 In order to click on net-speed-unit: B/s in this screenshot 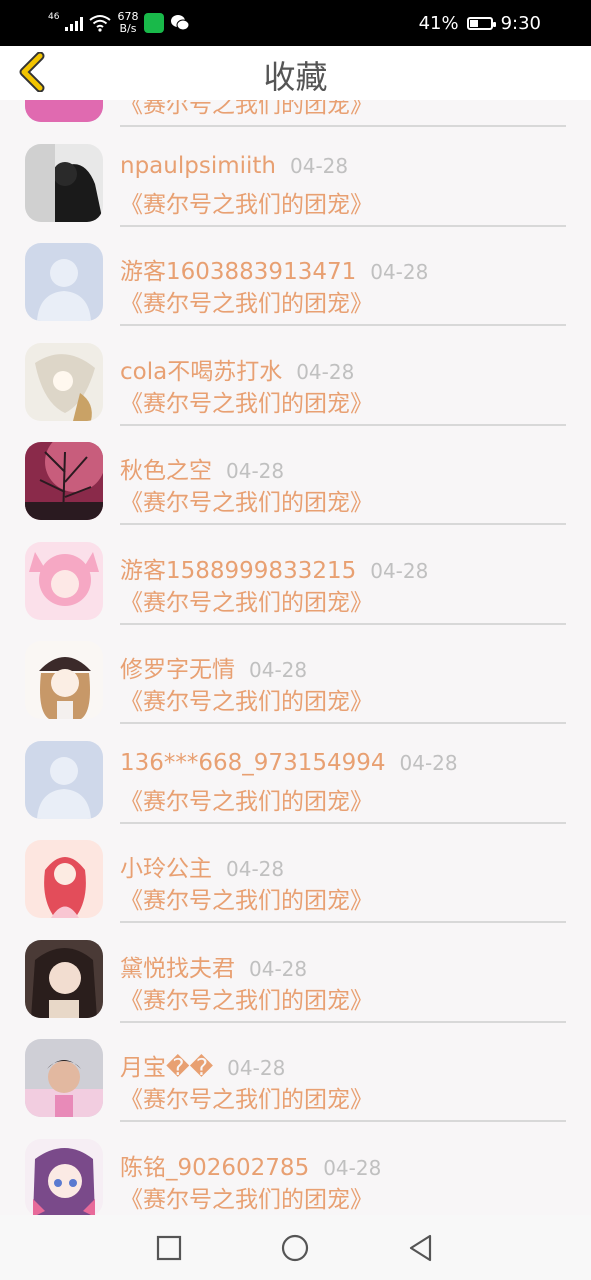, I will do `click(128, 28)`.